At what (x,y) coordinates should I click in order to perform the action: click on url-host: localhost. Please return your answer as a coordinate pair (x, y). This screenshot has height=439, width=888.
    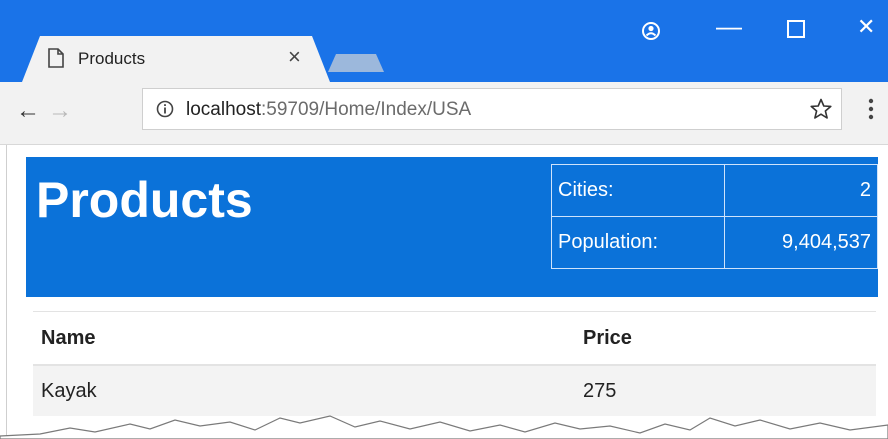
    Looking at the image, I should click on (223, 109).